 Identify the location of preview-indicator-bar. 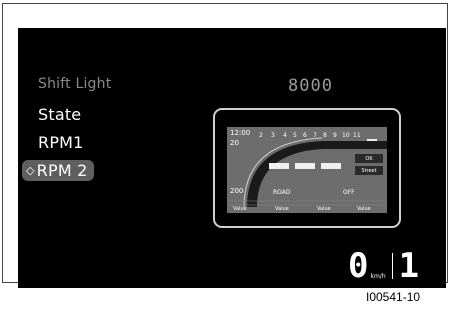
(372, 140).